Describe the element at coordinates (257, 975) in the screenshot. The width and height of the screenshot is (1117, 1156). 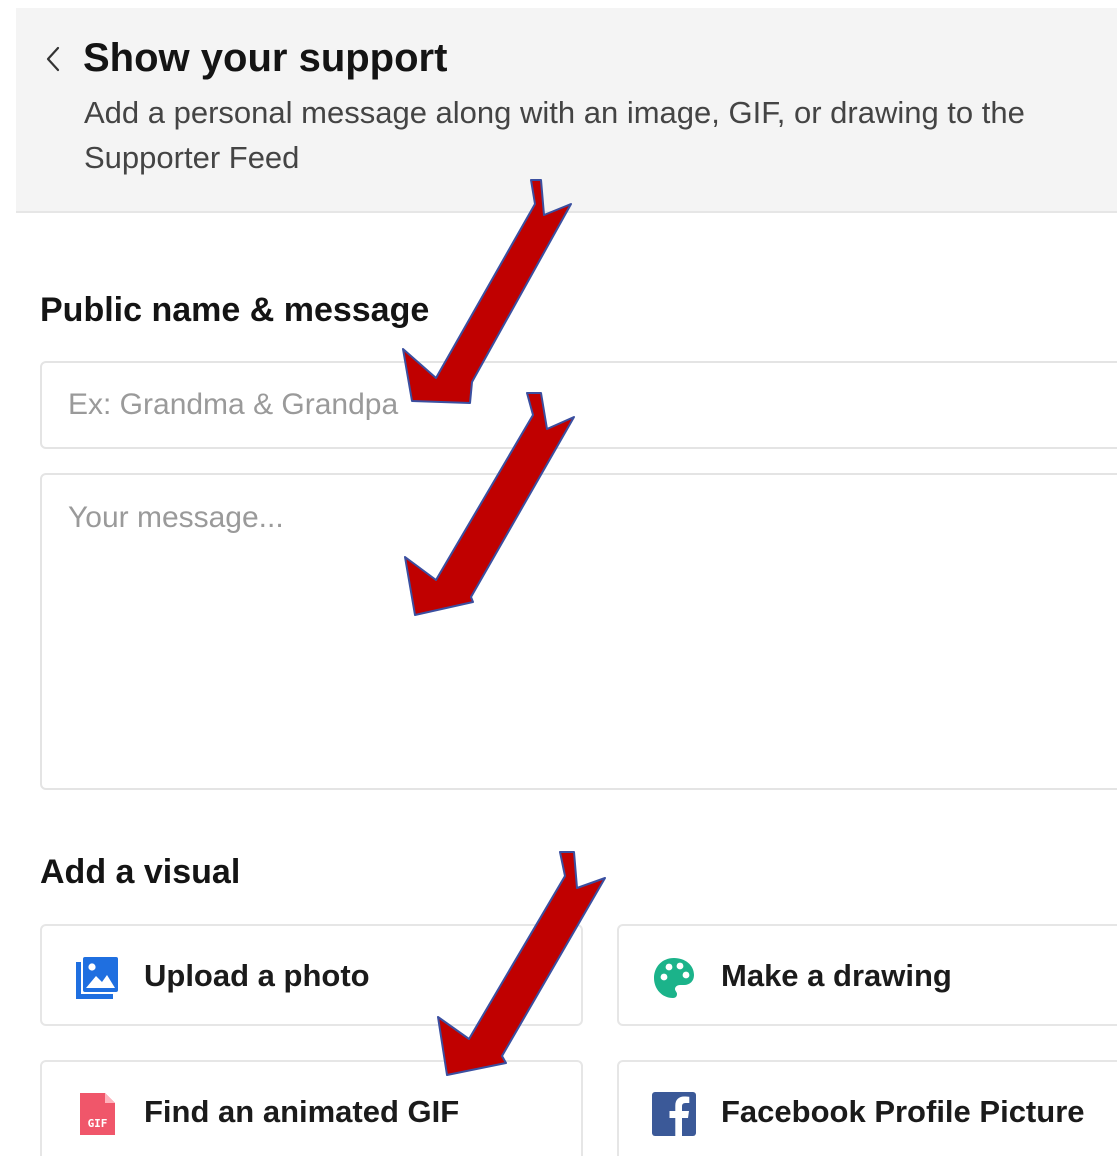
I see `upload-photo-label: Upload a photo` at that location.